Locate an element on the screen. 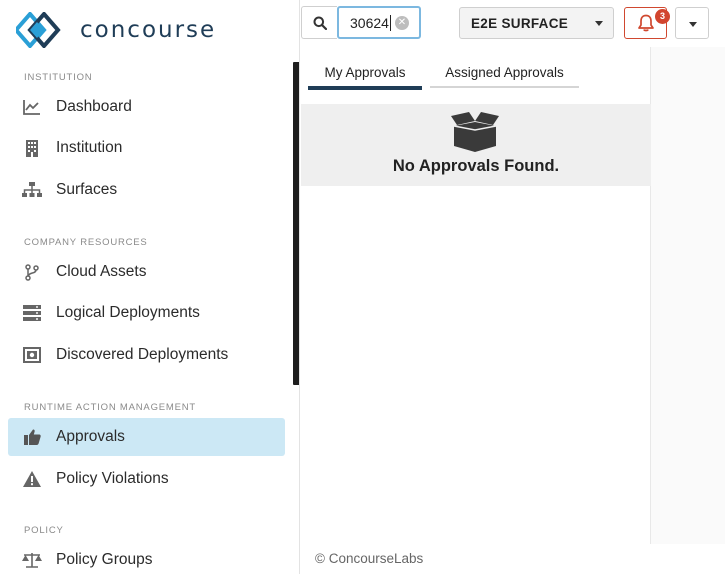 The height and width of the screenshot is (574, 725). user-menu-button is located at coordinates (692, 23).